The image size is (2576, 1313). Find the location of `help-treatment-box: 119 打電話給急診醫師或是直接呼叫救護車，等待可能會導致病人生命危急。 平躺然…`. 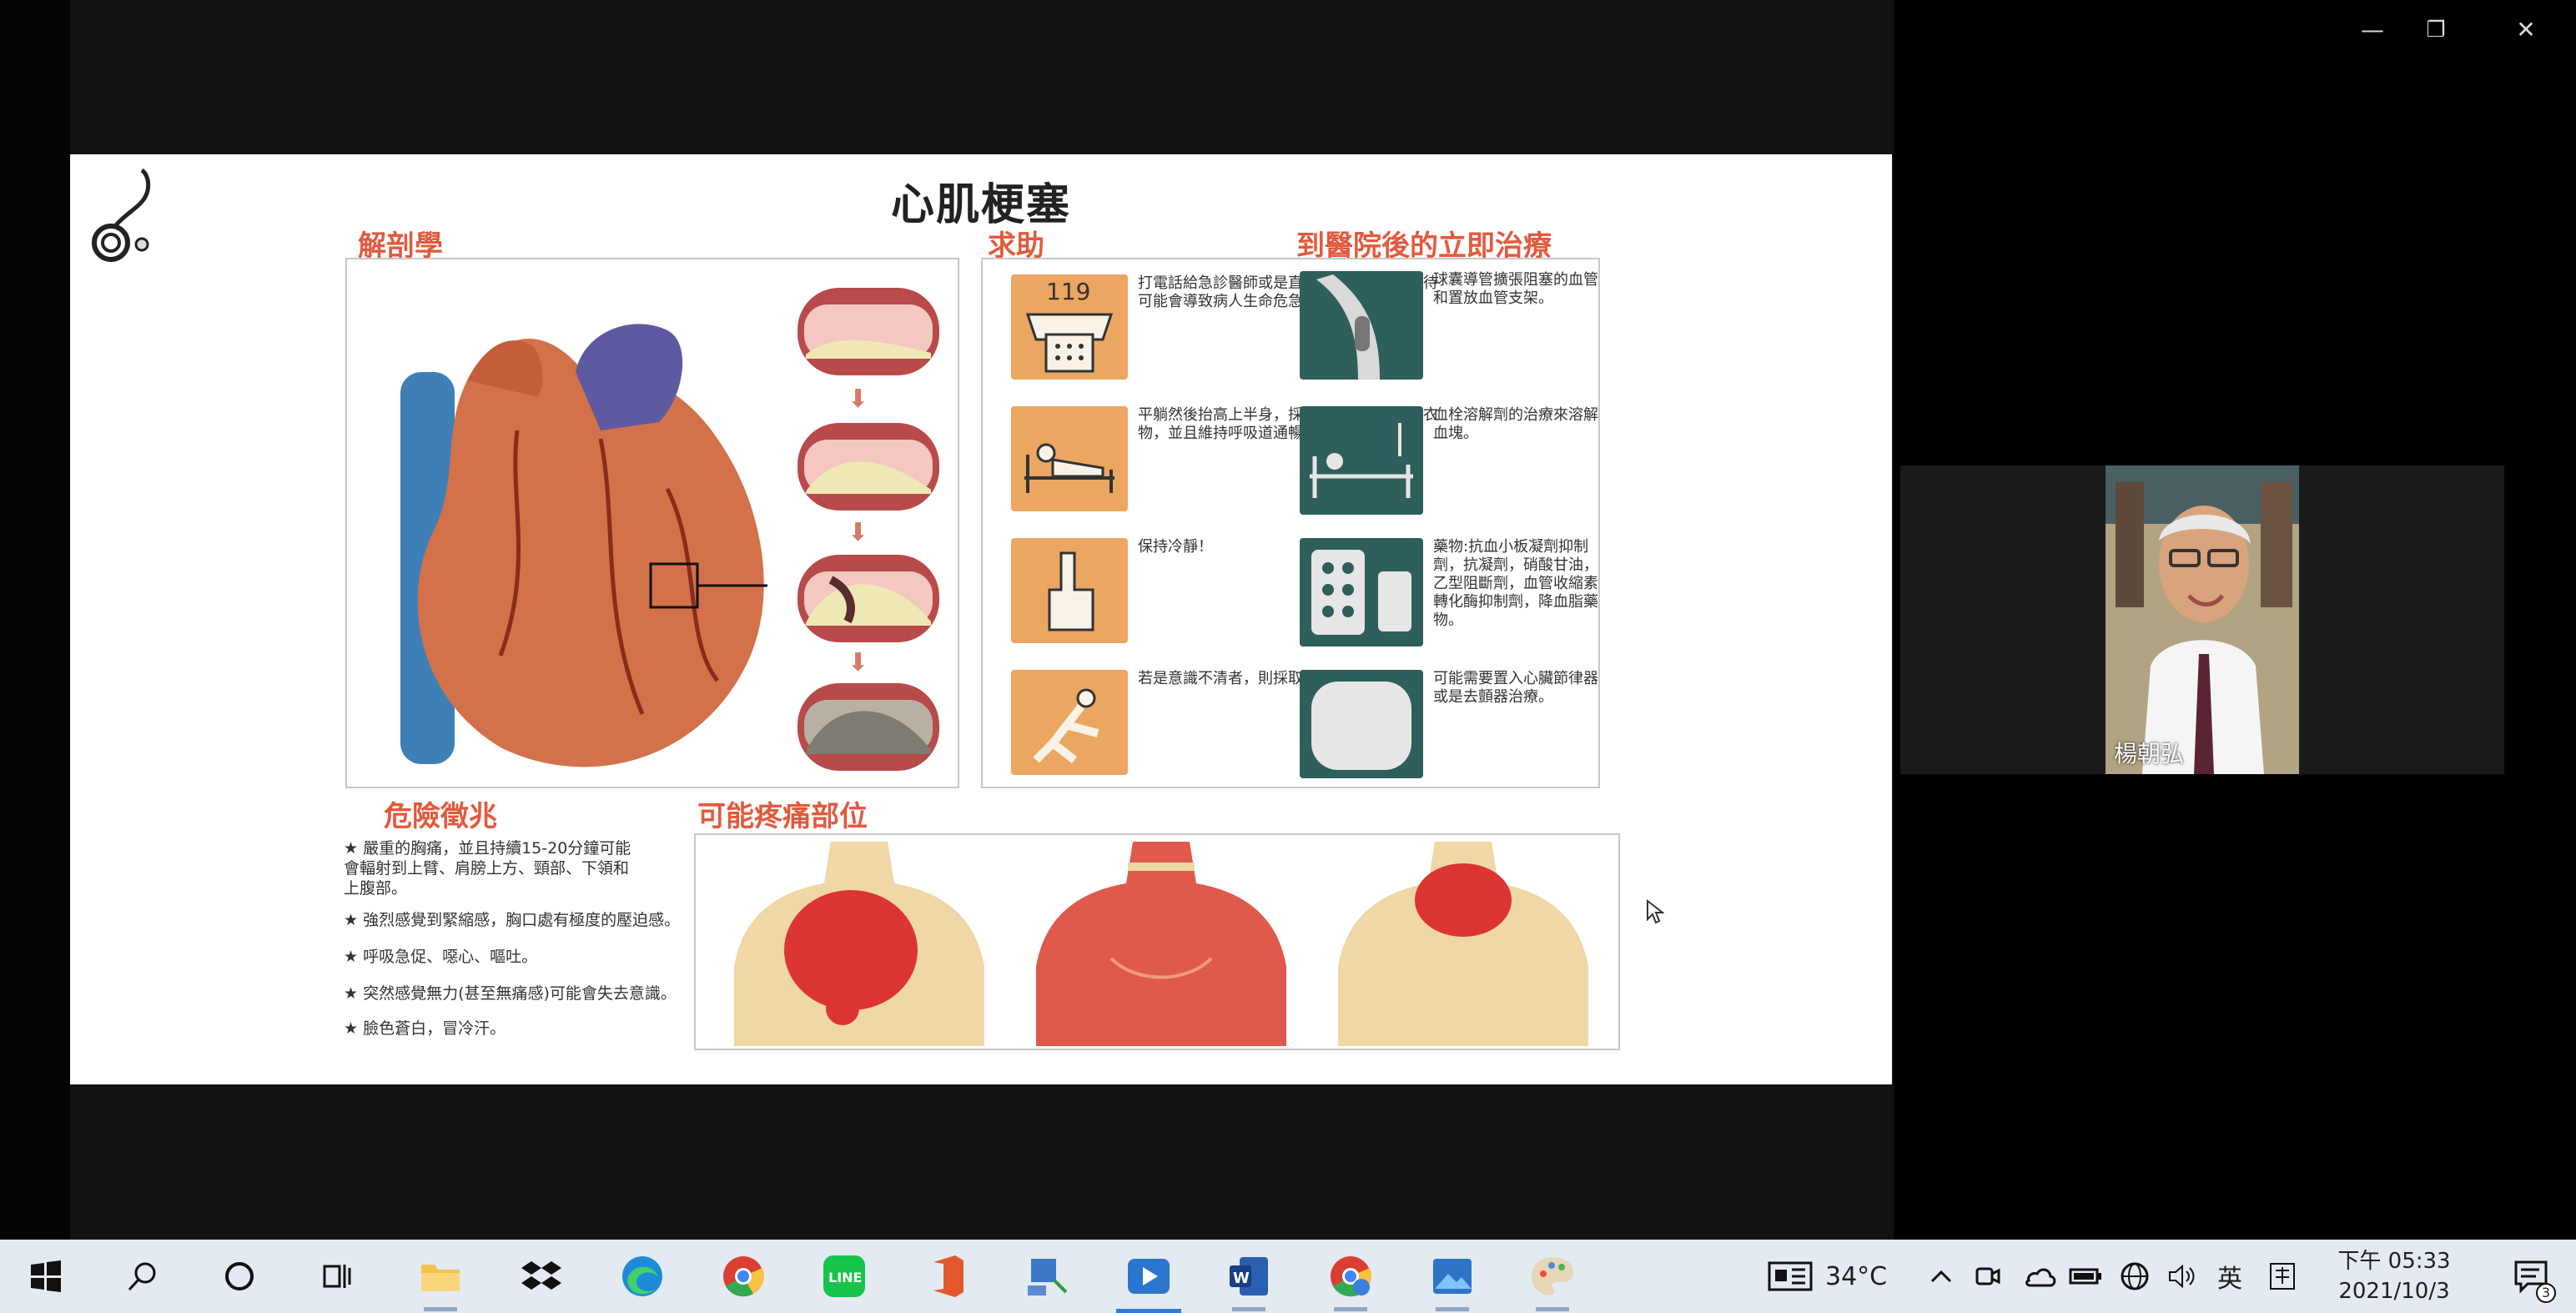

help-treatment-box: 119 打電話給急診醫師或是直接呼叫救護車，等待可能會導致病人生命危急。 平躺然… is located at coordinates (1290, 523).